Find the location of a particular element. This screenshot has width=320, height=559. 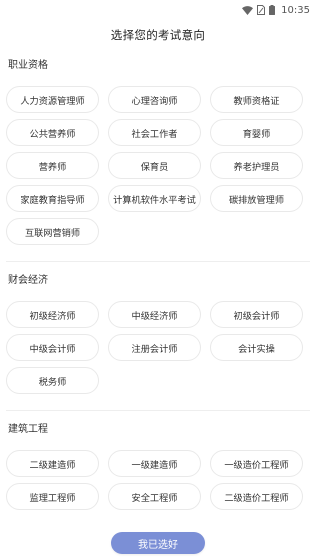

exam-tag: 初级经济师 is located at coordinates (52, 314).